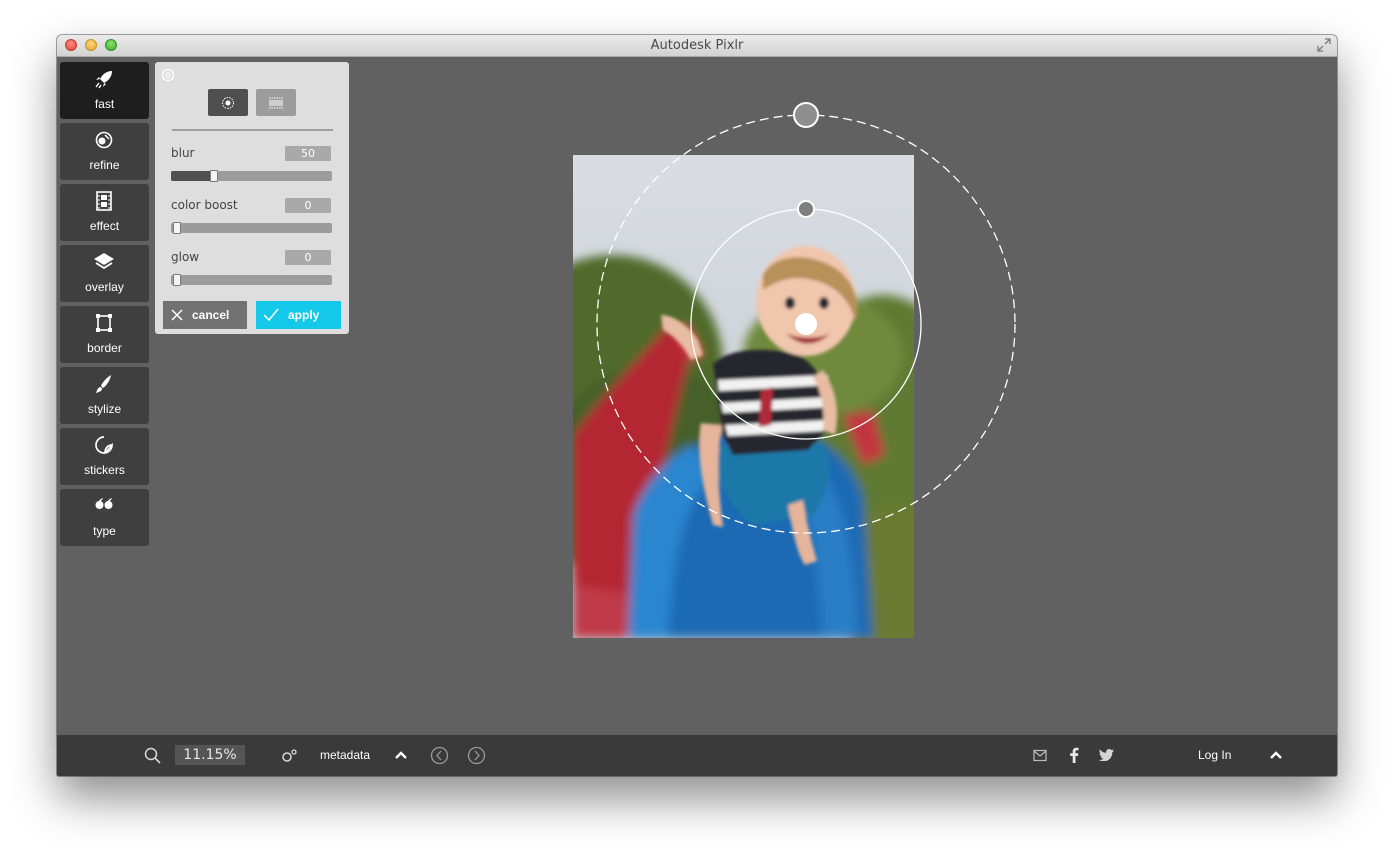  I want to click on zoom-level: 11.15%, so click(210, 755).